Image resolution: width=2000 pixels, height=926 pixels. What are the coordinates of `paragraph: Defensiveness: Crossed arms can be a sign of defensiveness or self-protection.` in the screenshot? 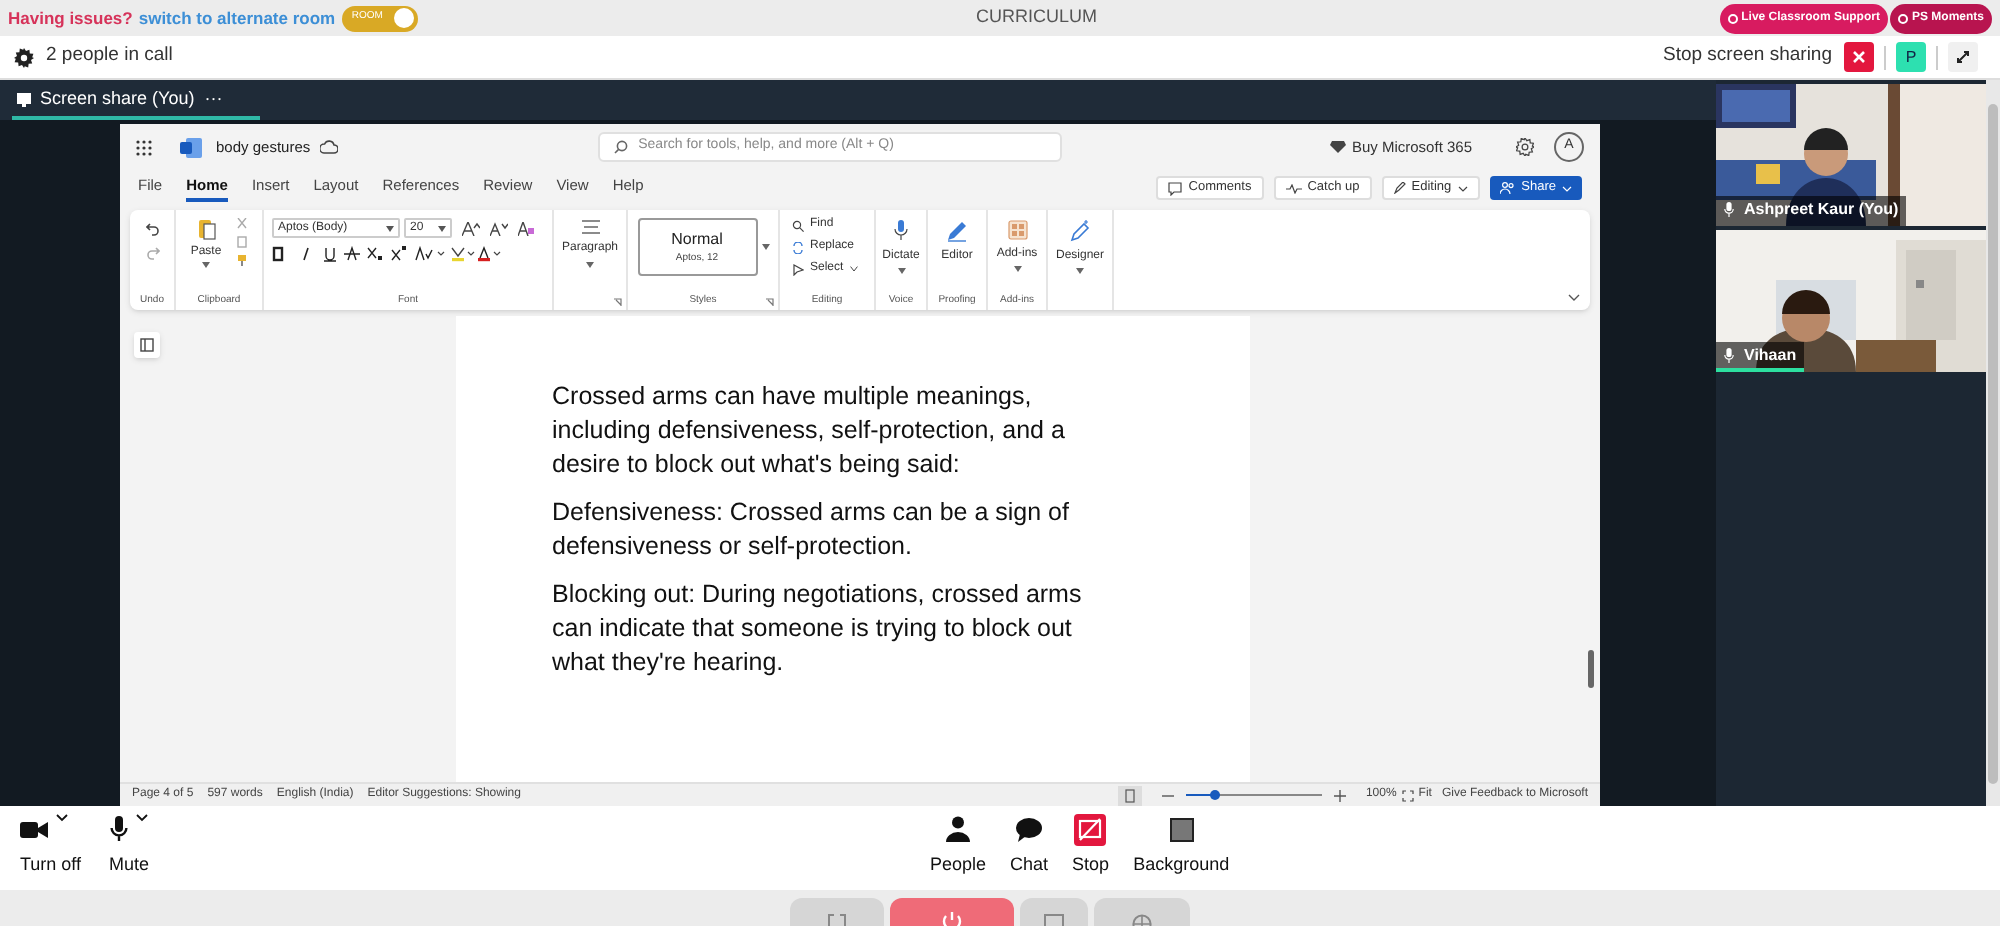 It's located at (811, 530).